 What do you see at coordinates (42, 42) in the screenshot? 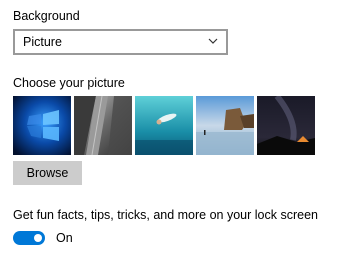
I see `background-dropdown-value: Picture` at bounding box center [42, 42].